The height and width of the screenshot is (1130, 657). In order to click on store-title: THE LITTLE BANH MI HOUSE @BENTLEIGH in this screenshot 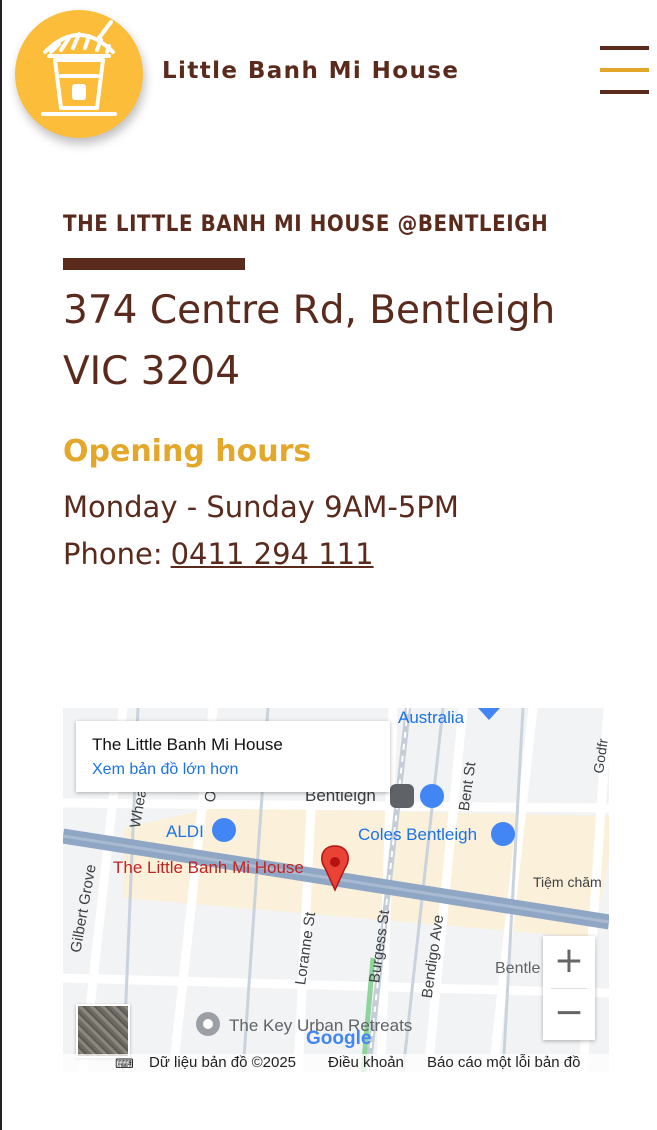, I will do `click(306, 224)`.